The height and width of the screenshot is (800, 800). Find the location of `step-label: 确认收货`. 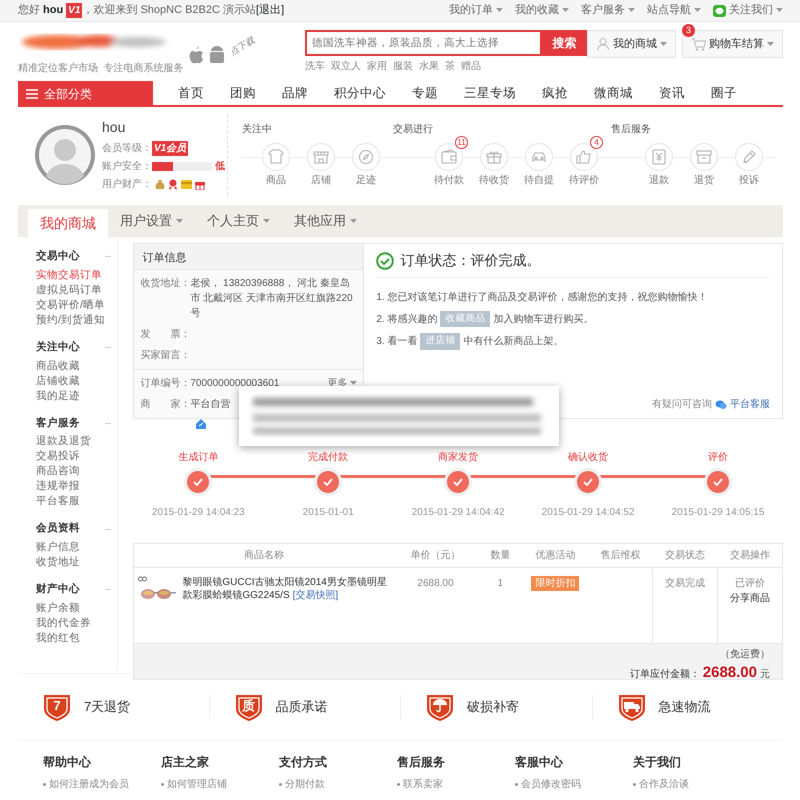

step-label: 确认收货 is located at coordinates (588, 458).